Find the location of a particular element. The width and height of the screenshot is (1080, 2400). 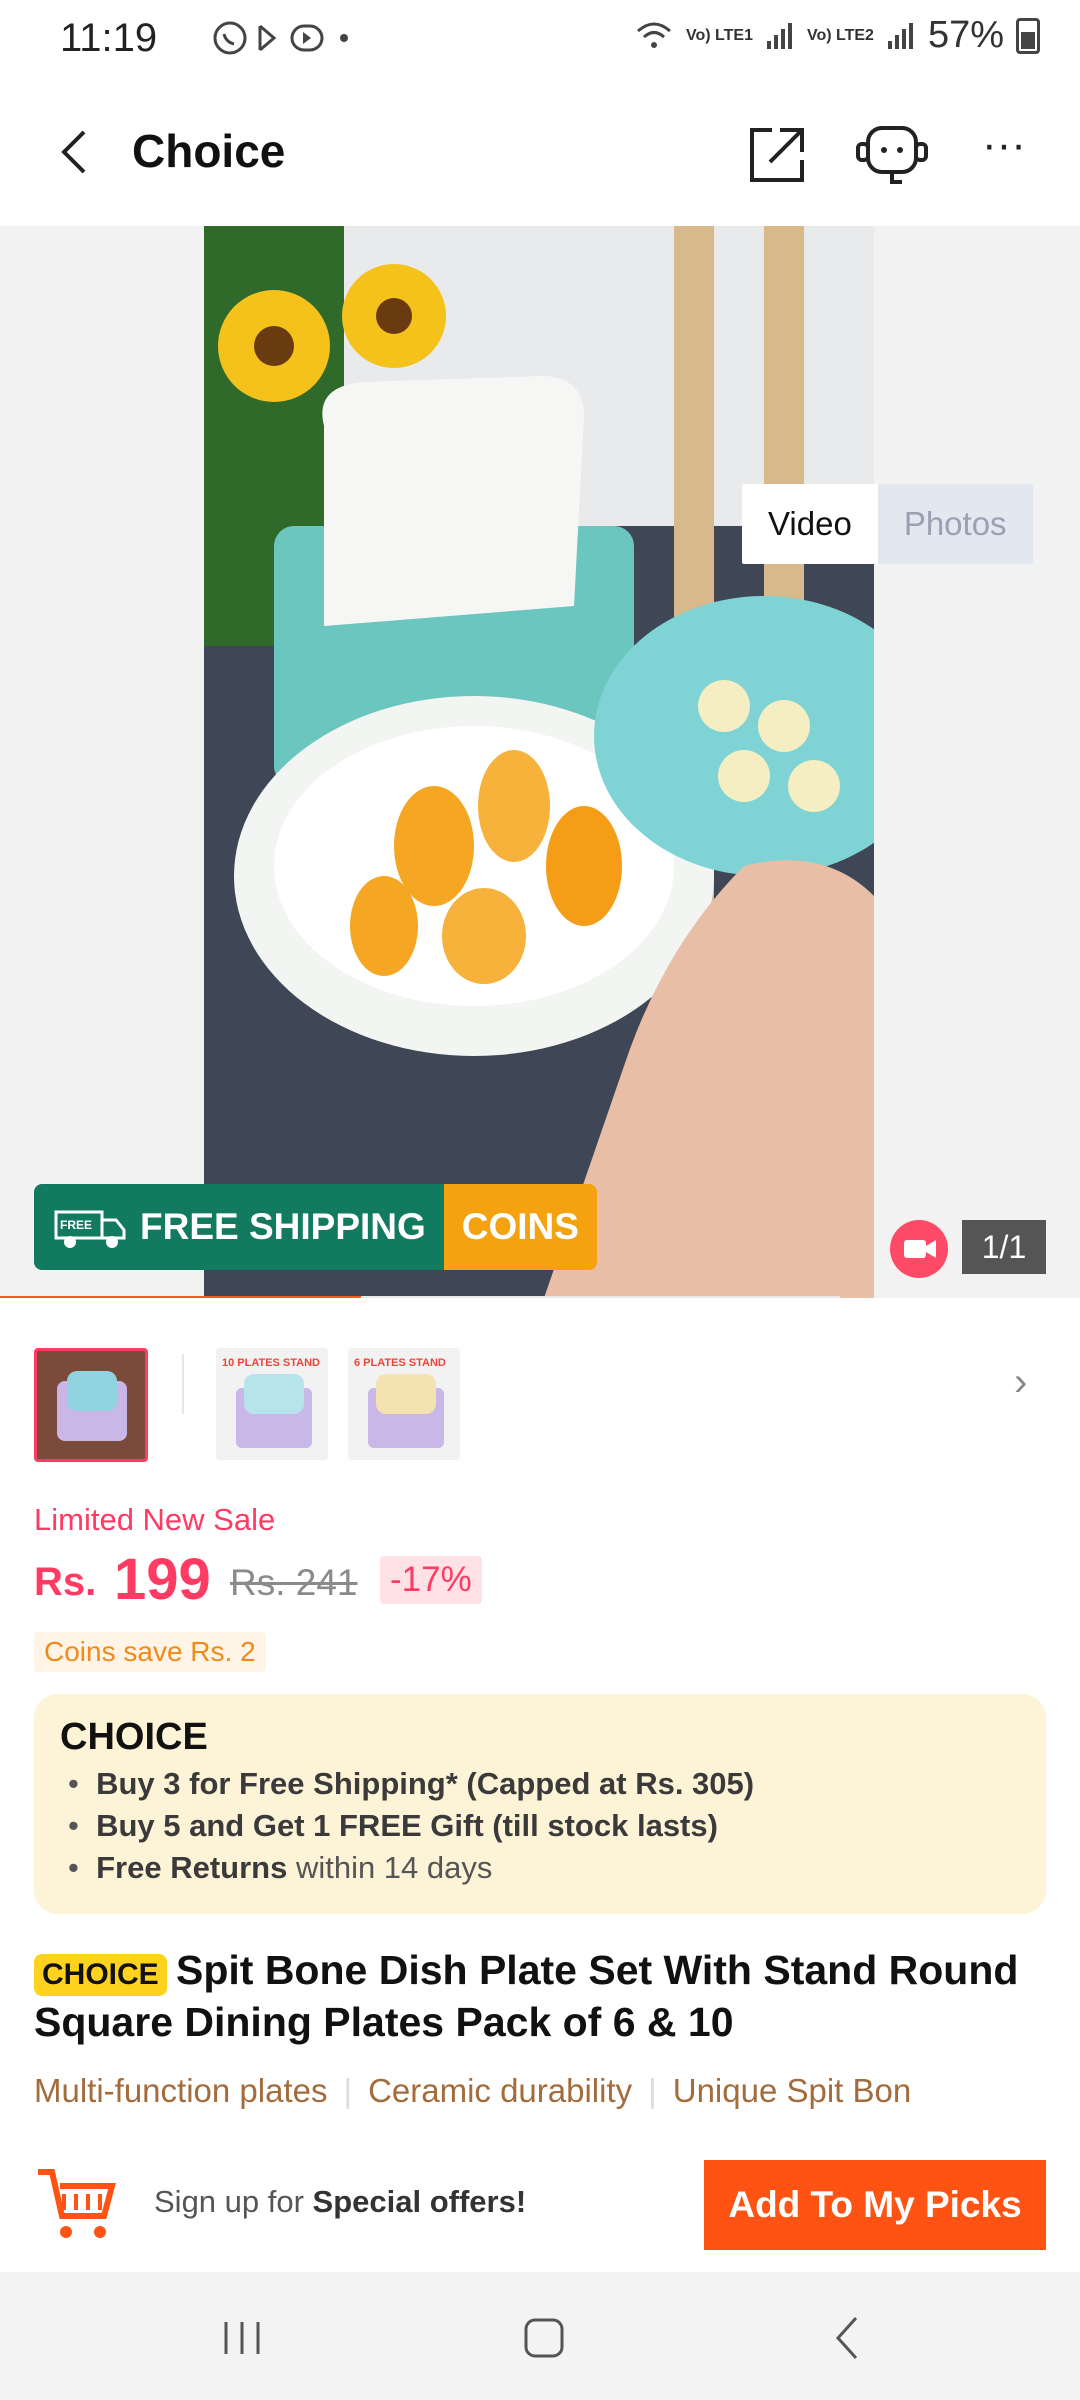

video-camera-glyph is located at coordinates (920, 1249).